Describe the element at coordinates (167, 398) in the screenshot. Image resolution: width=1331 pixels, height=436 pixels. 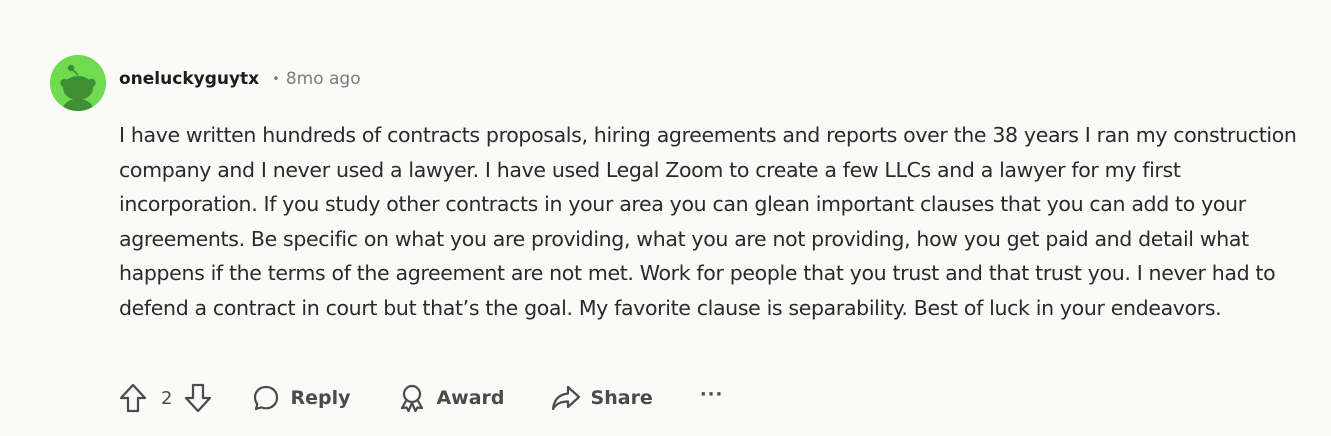
I see `vote-count: 2` at that location.